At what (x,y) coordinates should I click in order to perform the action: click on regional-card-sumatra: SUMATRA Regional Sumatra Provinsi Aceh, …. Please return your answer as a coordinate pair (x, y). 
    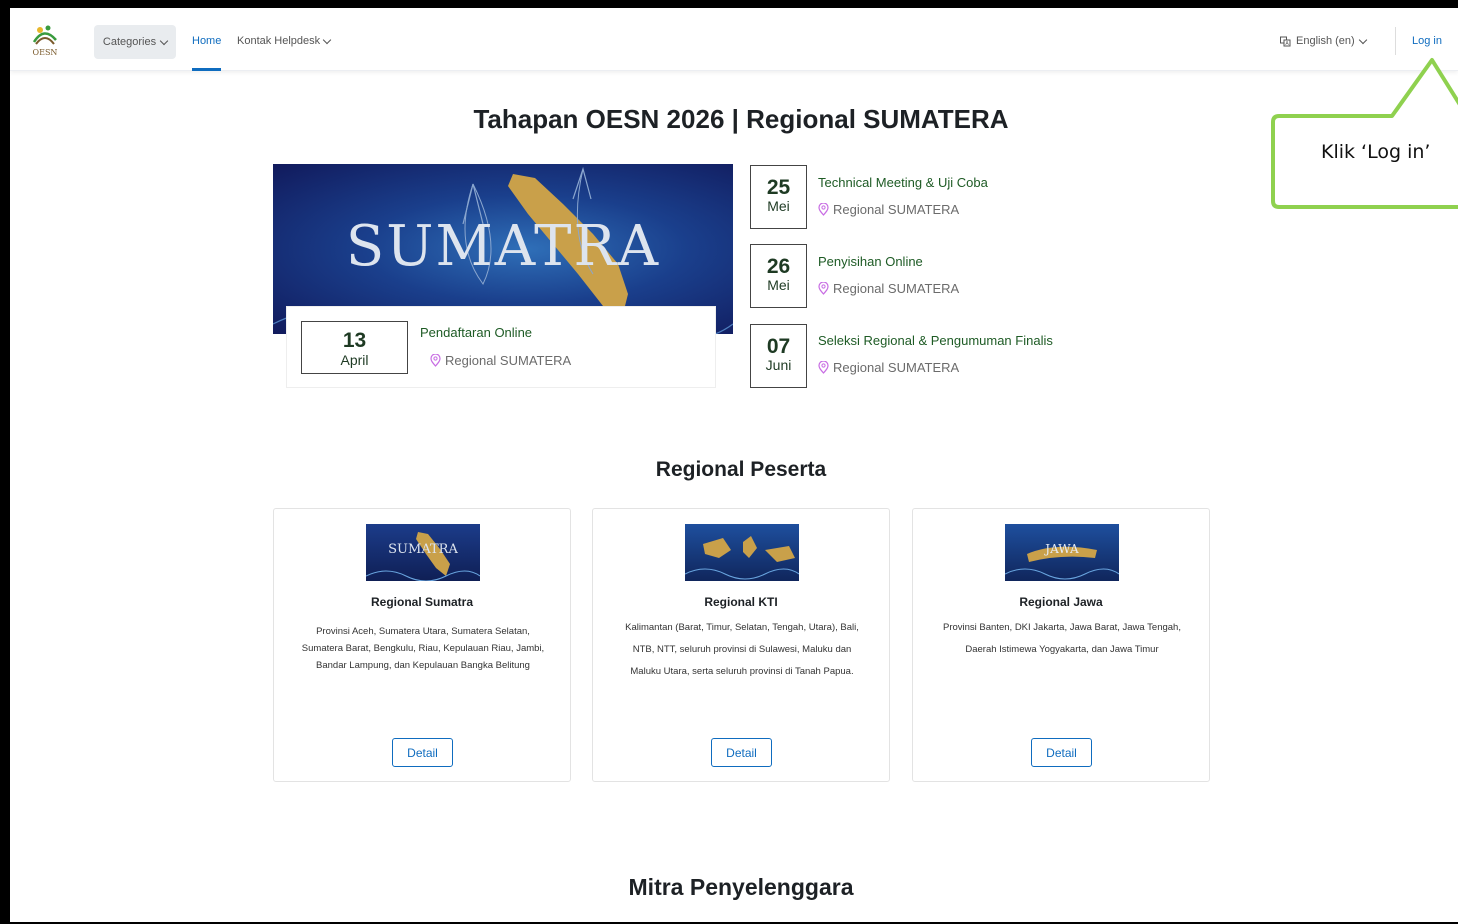
    Looking at the image, I should click on (422, 645).